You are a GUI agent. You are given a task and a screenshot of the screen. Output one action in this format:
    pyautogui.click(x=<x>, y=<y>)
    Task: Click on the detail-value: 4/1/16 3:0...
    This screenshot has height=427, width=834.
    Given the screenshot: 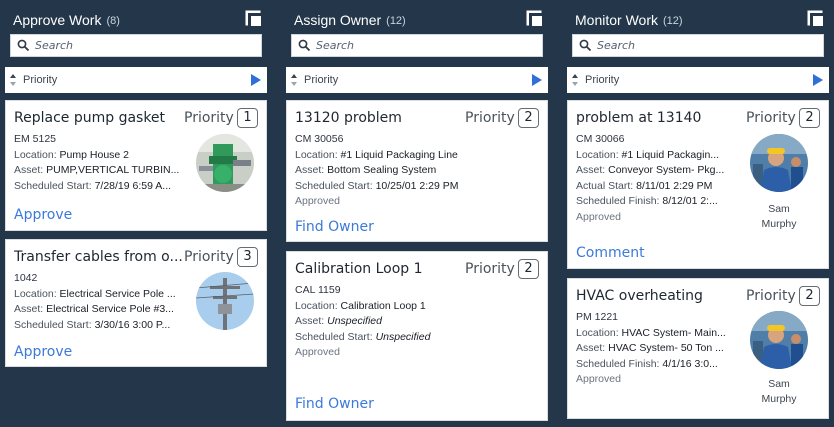 What is the action you would take?
    pyautogui.click(x=690, y=363)
    